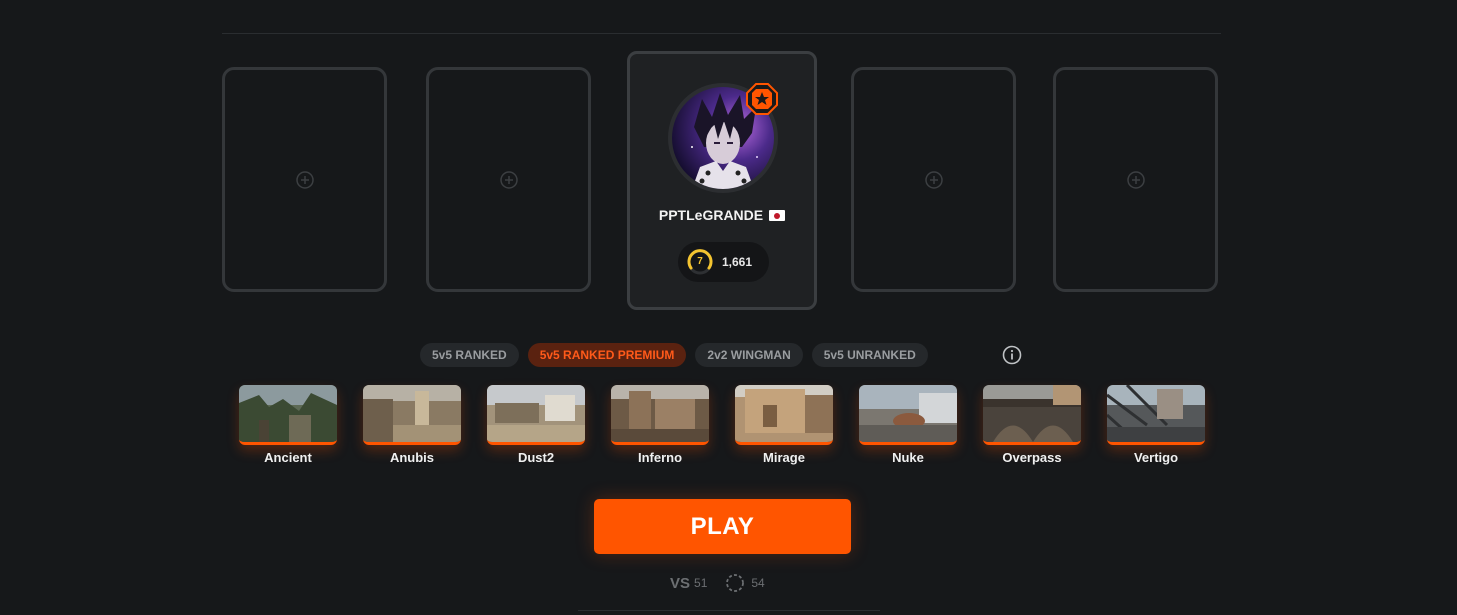 The height and width of the screenshot is (615, 1457). What do you see at coordinates (536, 457) in the screenshot?
I see `map-name: Dust2` at bounding box center [536, 457].